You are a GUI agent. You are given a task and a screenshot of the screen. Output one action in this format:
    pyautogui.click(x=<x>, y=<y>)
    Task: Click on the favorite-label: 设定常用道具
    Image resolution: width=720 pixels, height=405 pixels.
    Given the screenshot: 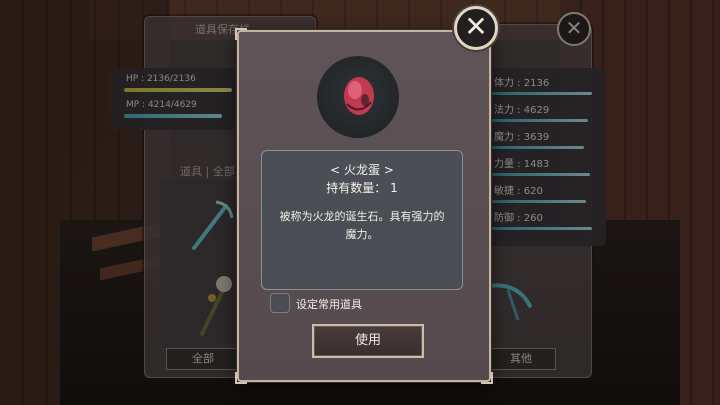 What is the action you would take?
    pyautogui.click(x=329, y=304)
    